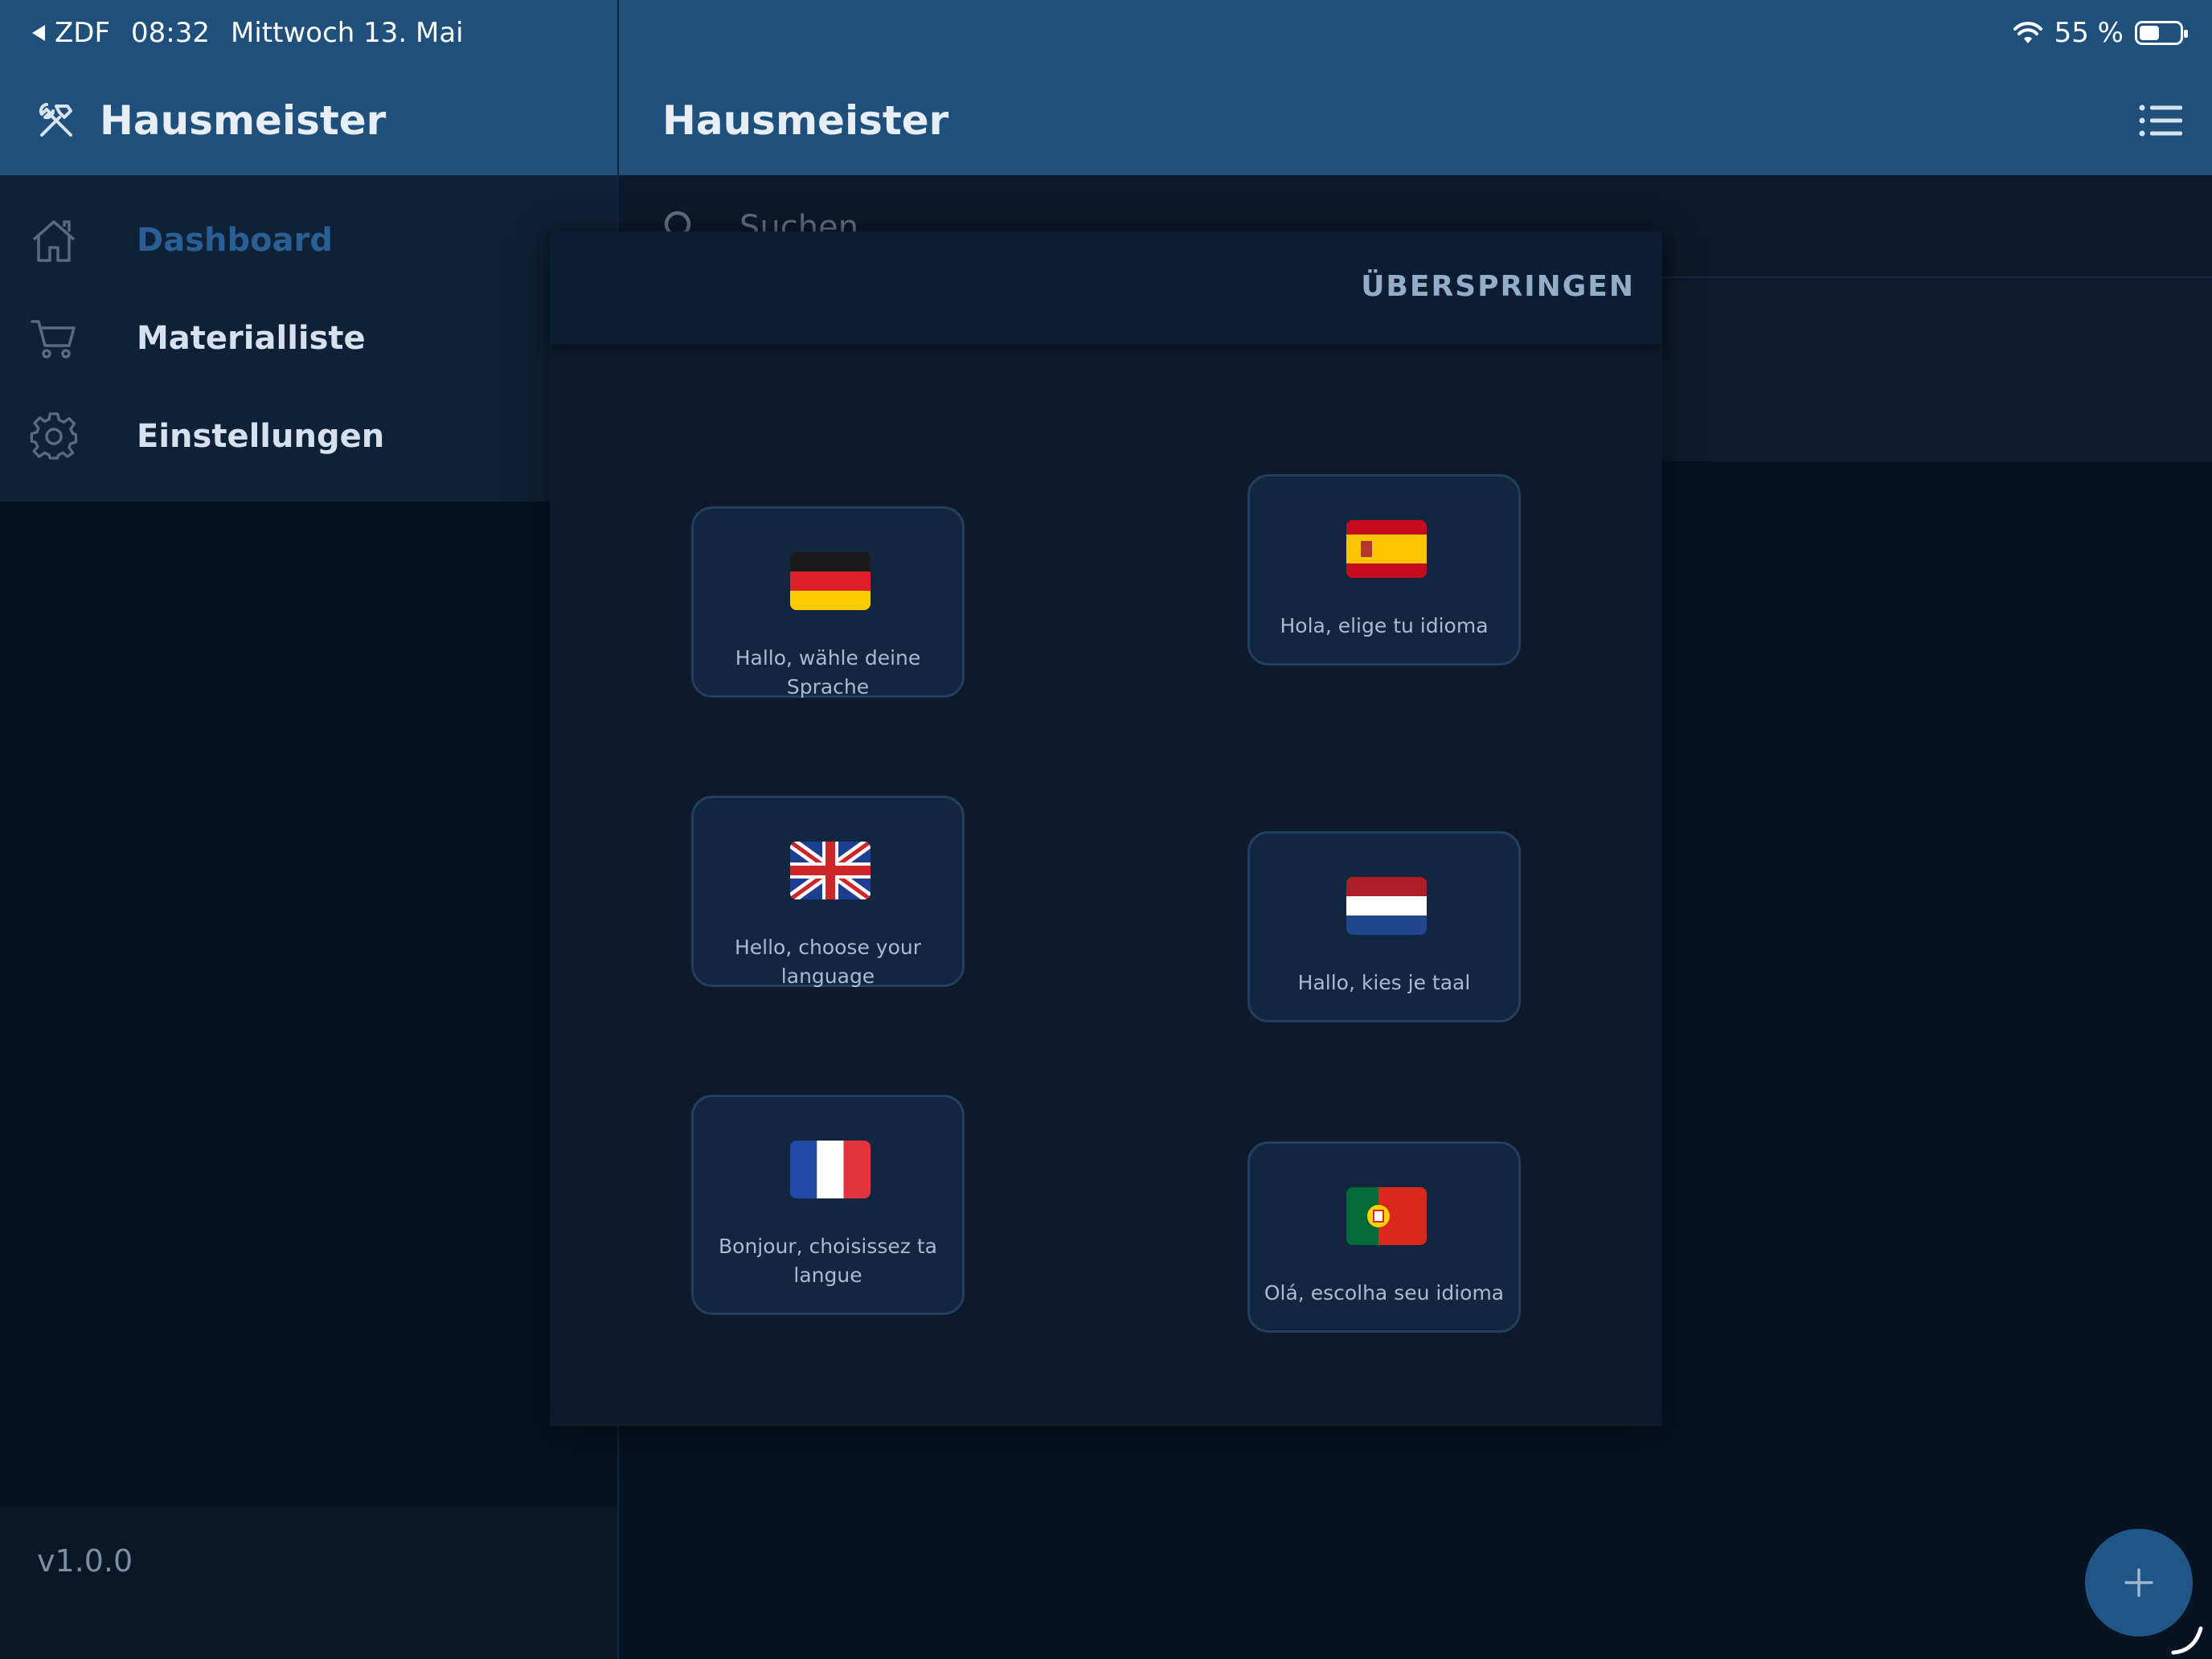 The height and width of the screenshot is (1659, 2212). I want to click on back-to-app-link: ZDF, so click(70, 33).